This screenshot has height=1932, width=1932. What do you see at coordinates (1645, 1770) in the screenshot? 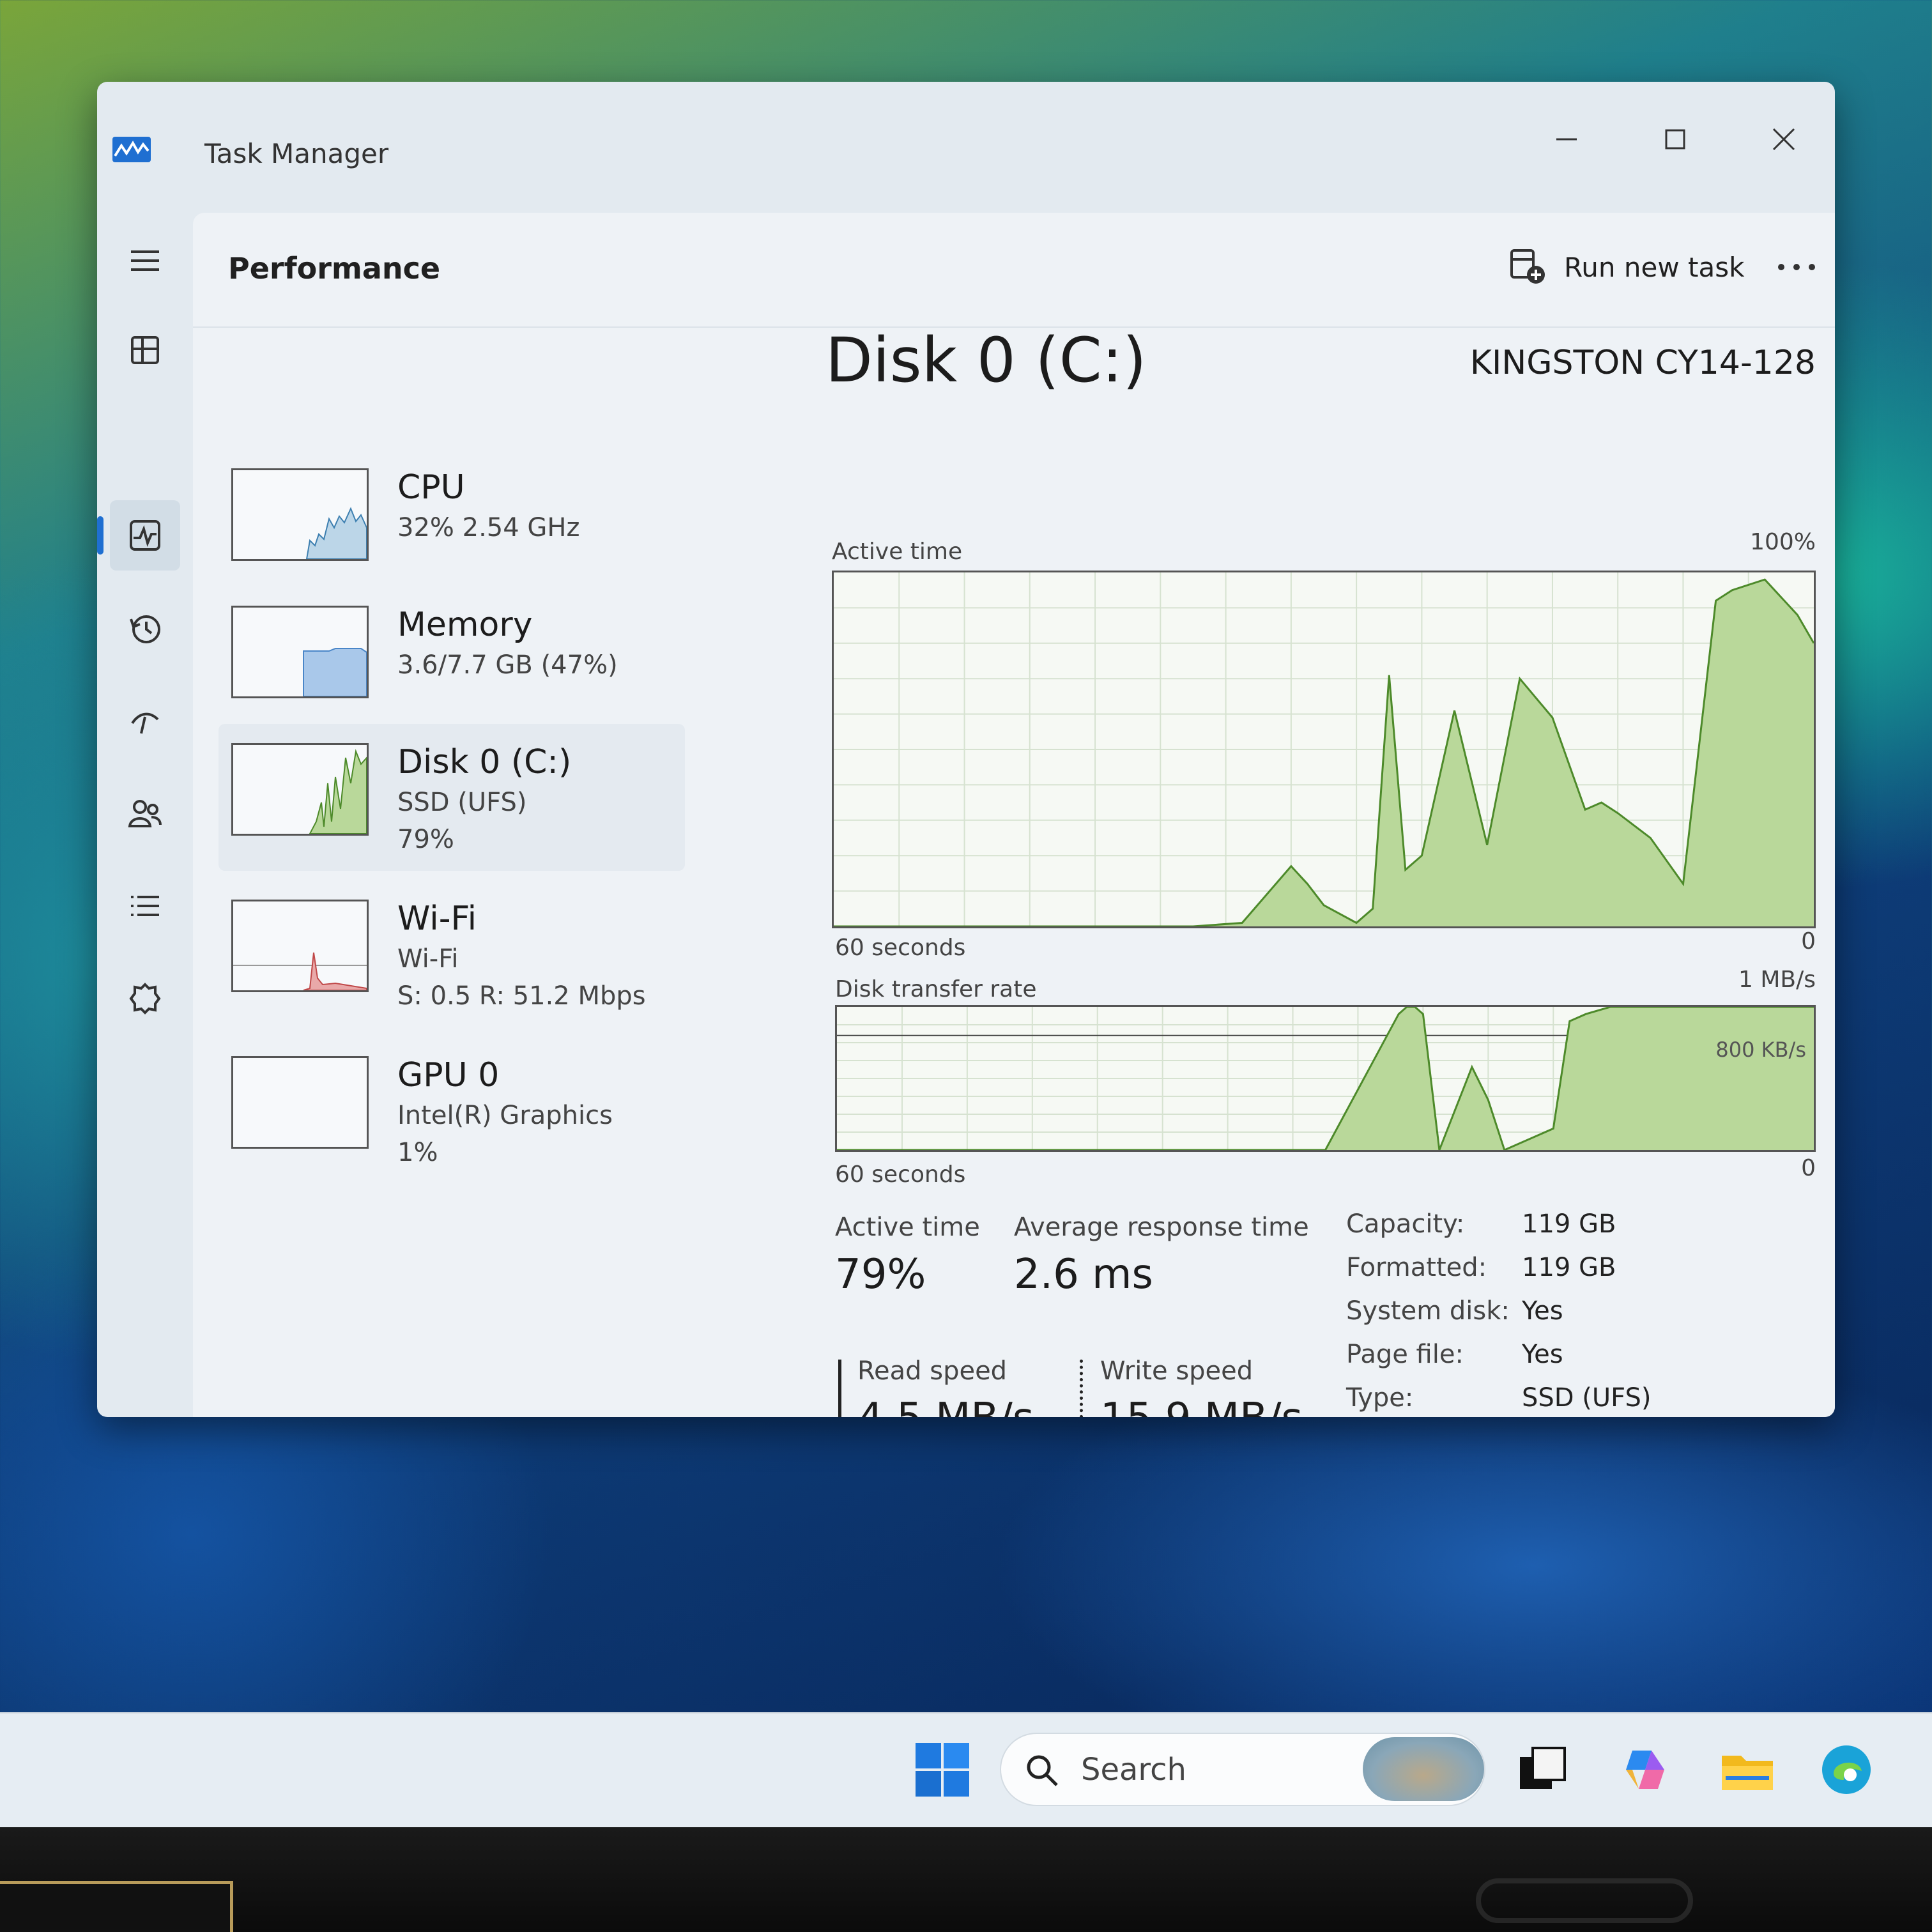
I see `copilot-icon` at bounding box center [1645, 1770].